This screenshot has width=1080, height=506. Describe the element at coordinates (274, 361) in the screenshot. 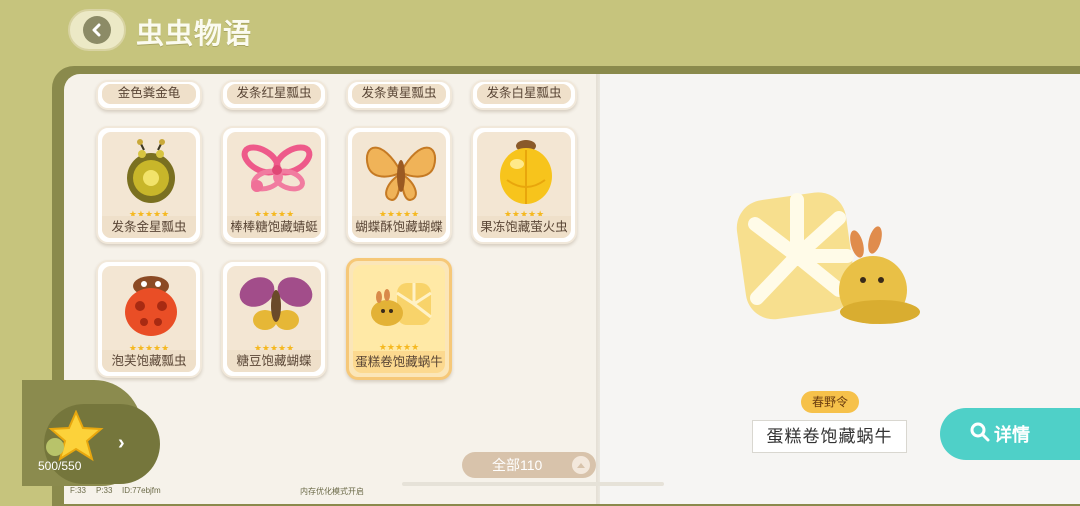

I see `card-name: 糖豆饱藏蝴蝶` at that location.